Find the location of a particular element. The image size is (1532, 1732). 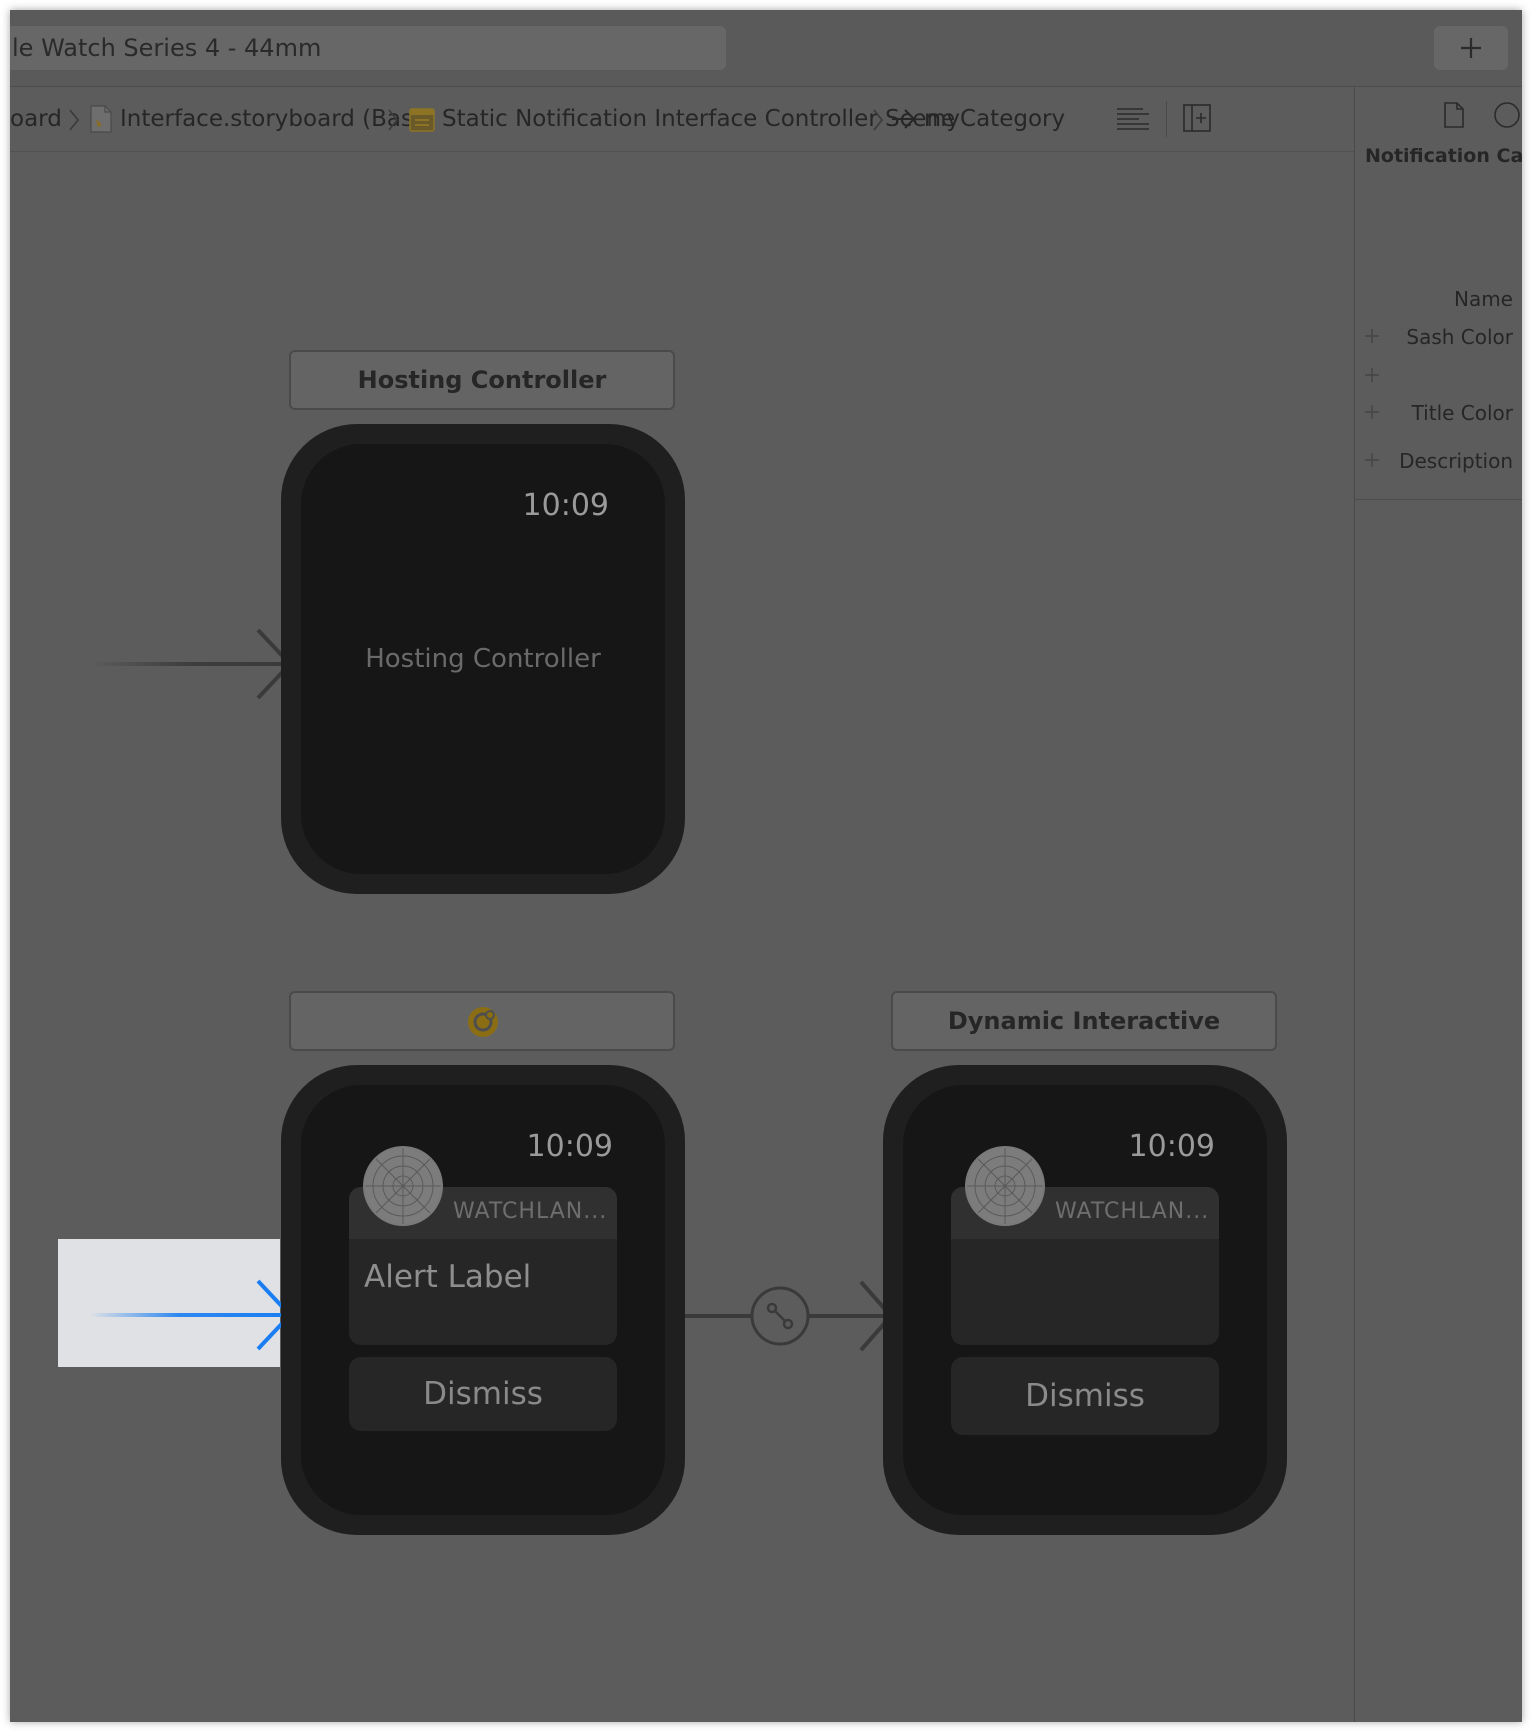

alert-label: Alert Label is located at coordinates (448, 1277).